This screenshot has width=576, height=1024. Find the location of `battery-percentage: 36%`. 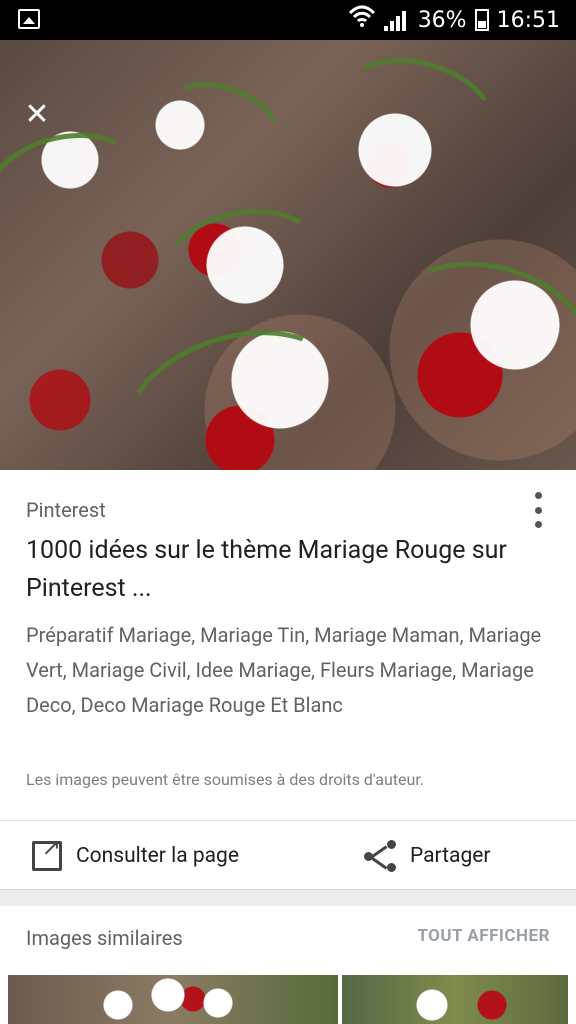

battery-percentage: 36% is located at coordinates (442, 20).